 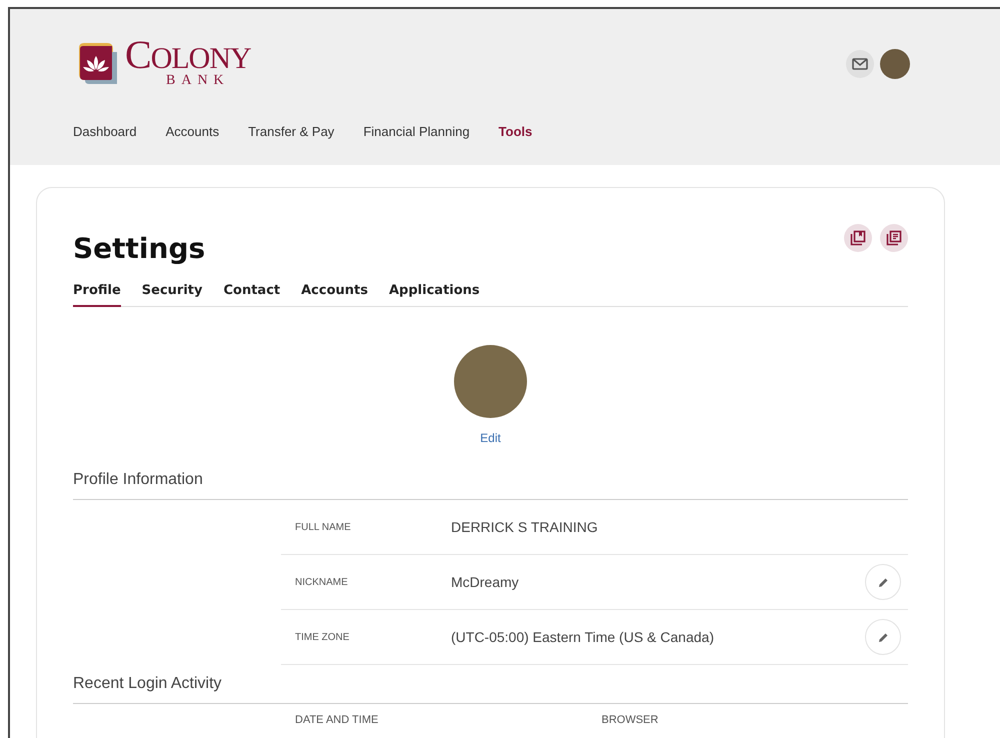 I want to click on field-label: TIME ZONE, so click(x=322, y=637).